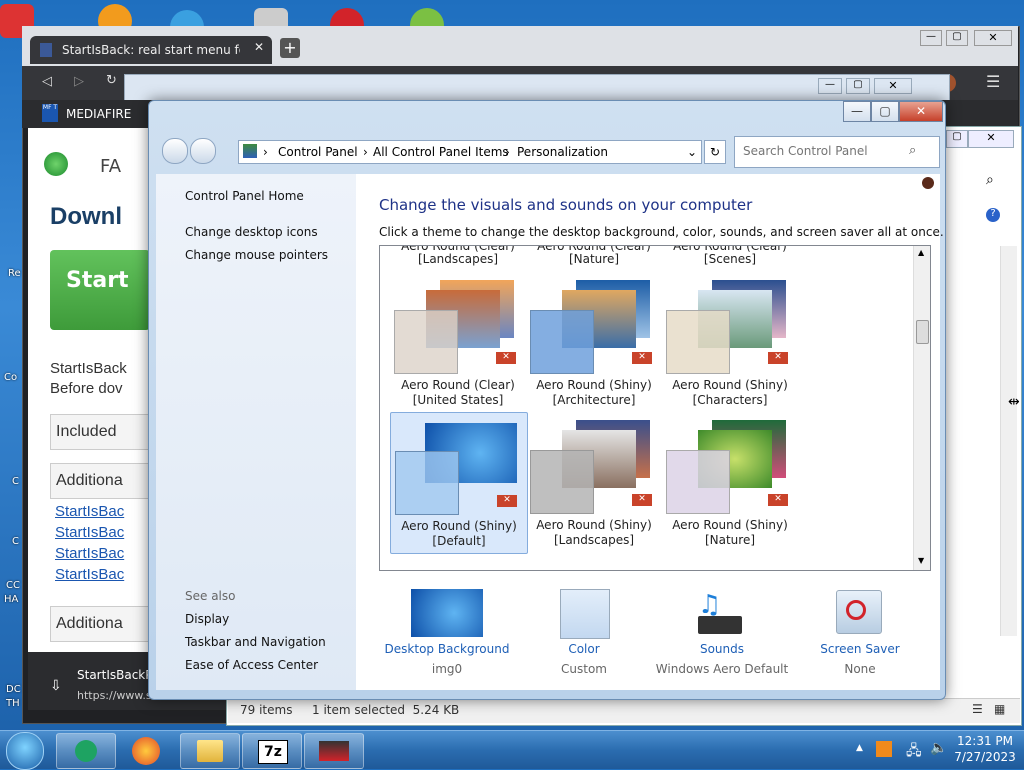 This screenshot has height=770, width=1024. Describe the element at coordinates (441, 152) in the screenshot. I see `breadcrumb-all-items: All Control Panel Items` at that location.